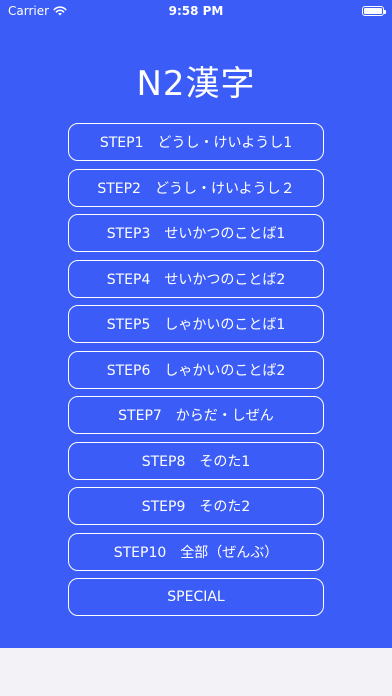 This screenshot has height=696, width=392. What do you see at coordinates (196, 369) in the screenshot?
I see `step6-button: STEP6 しゃかいのことば2` at bounding box center [196, 369].